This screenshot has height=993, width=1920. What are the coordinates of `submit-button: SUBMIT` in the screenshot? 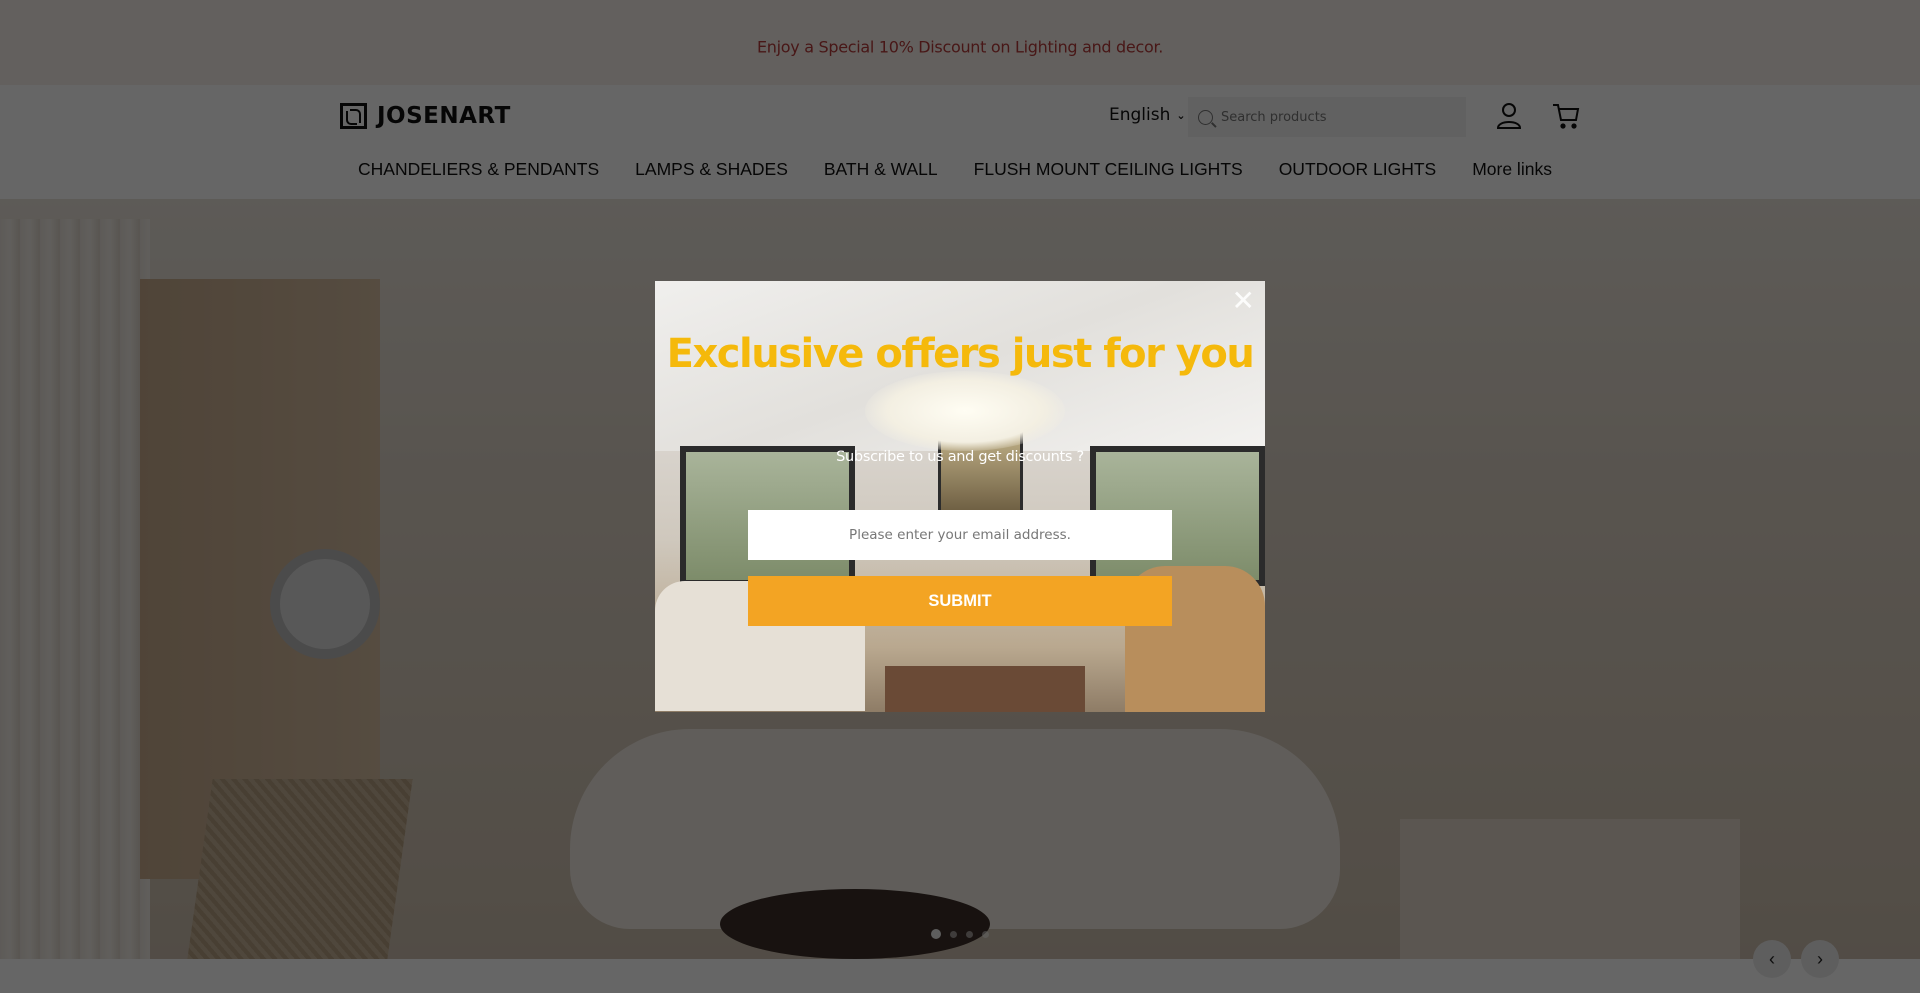 It's located at (960, 601).